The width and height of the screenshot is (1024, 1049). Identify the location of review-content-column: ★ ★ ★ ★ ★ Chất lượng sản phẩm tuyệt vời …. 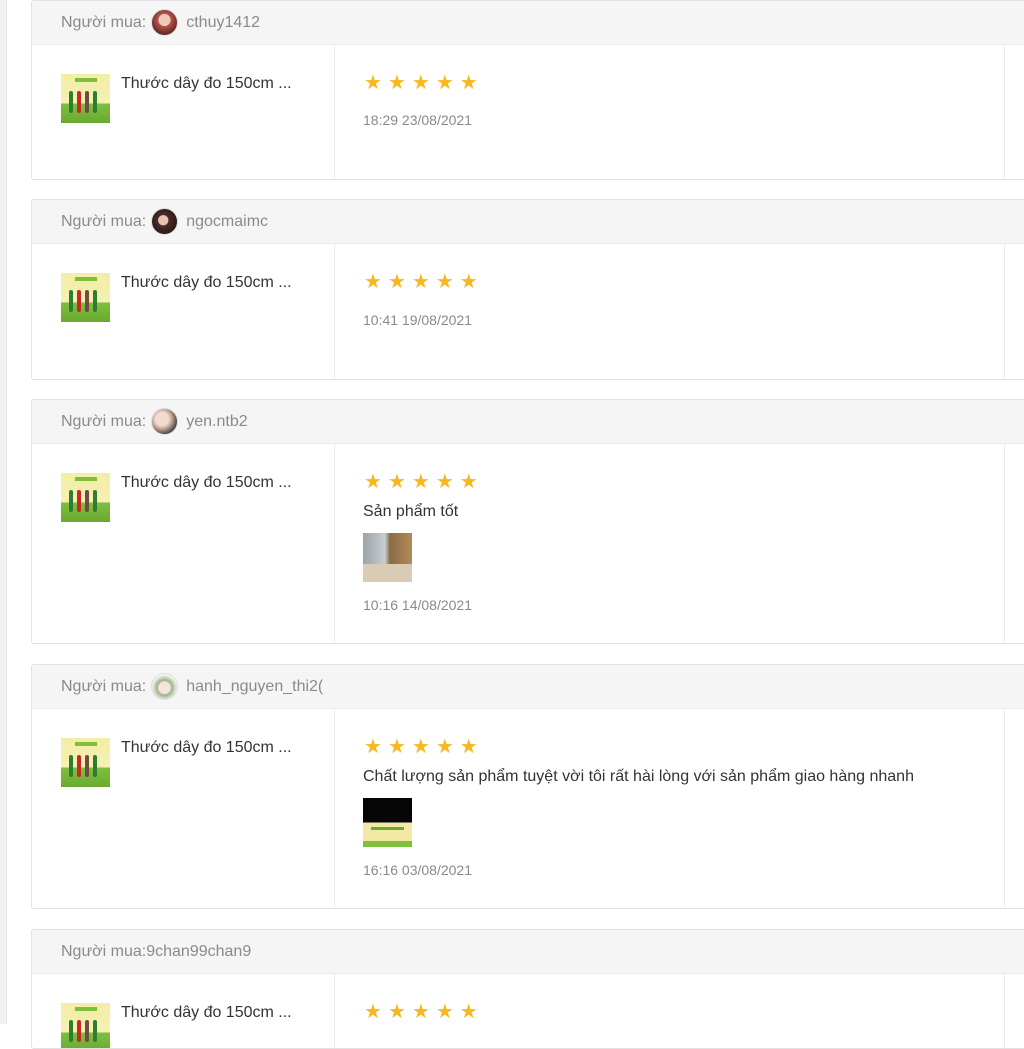
(669, 808).